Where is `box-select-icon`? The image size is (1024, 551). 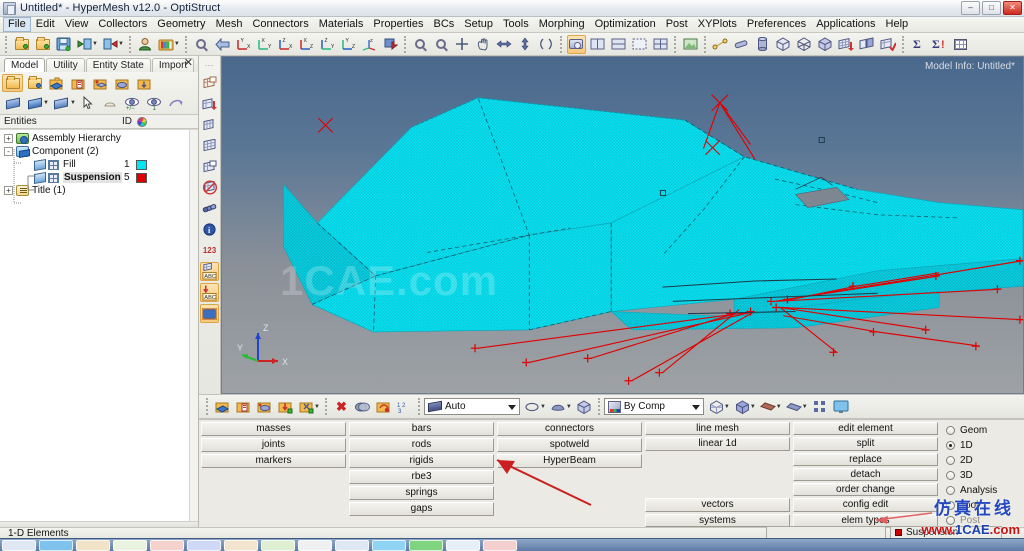 box-select-icon is located at coordinates (209, 313).